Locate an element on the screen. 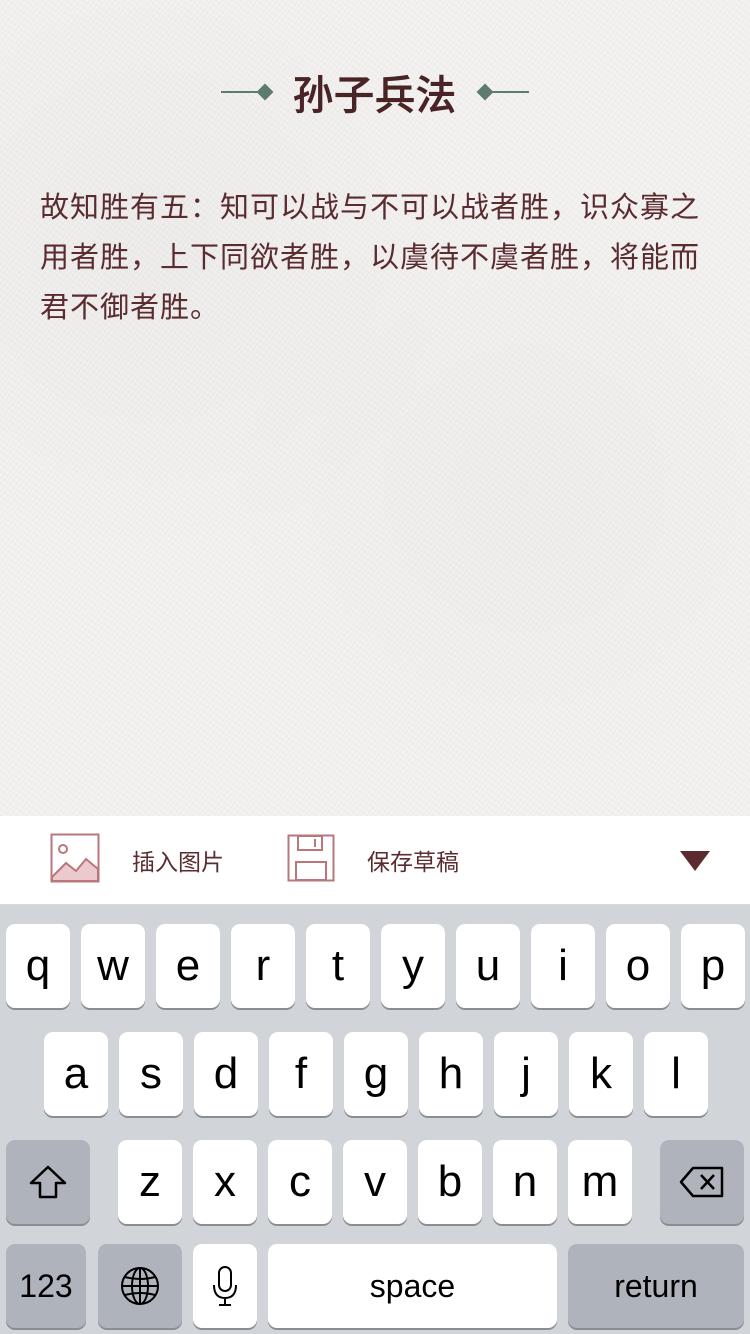 The height and width of the screenshot is (1334, 750). key-s: s is located at coordinates (151, 1074).